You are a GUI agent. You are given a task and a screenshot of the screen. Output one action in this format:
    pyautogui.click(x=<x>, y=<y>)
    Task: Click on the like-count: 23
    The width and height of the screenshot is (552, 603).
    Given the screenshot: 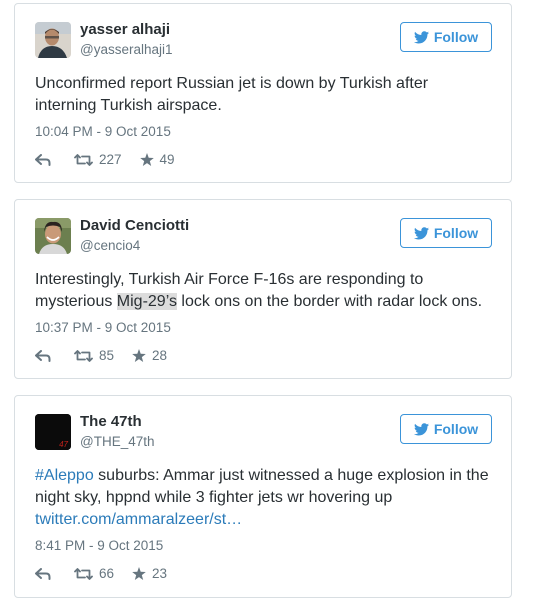 What is the action you would take?
    pyautogui.click(x=160, y=573)
    